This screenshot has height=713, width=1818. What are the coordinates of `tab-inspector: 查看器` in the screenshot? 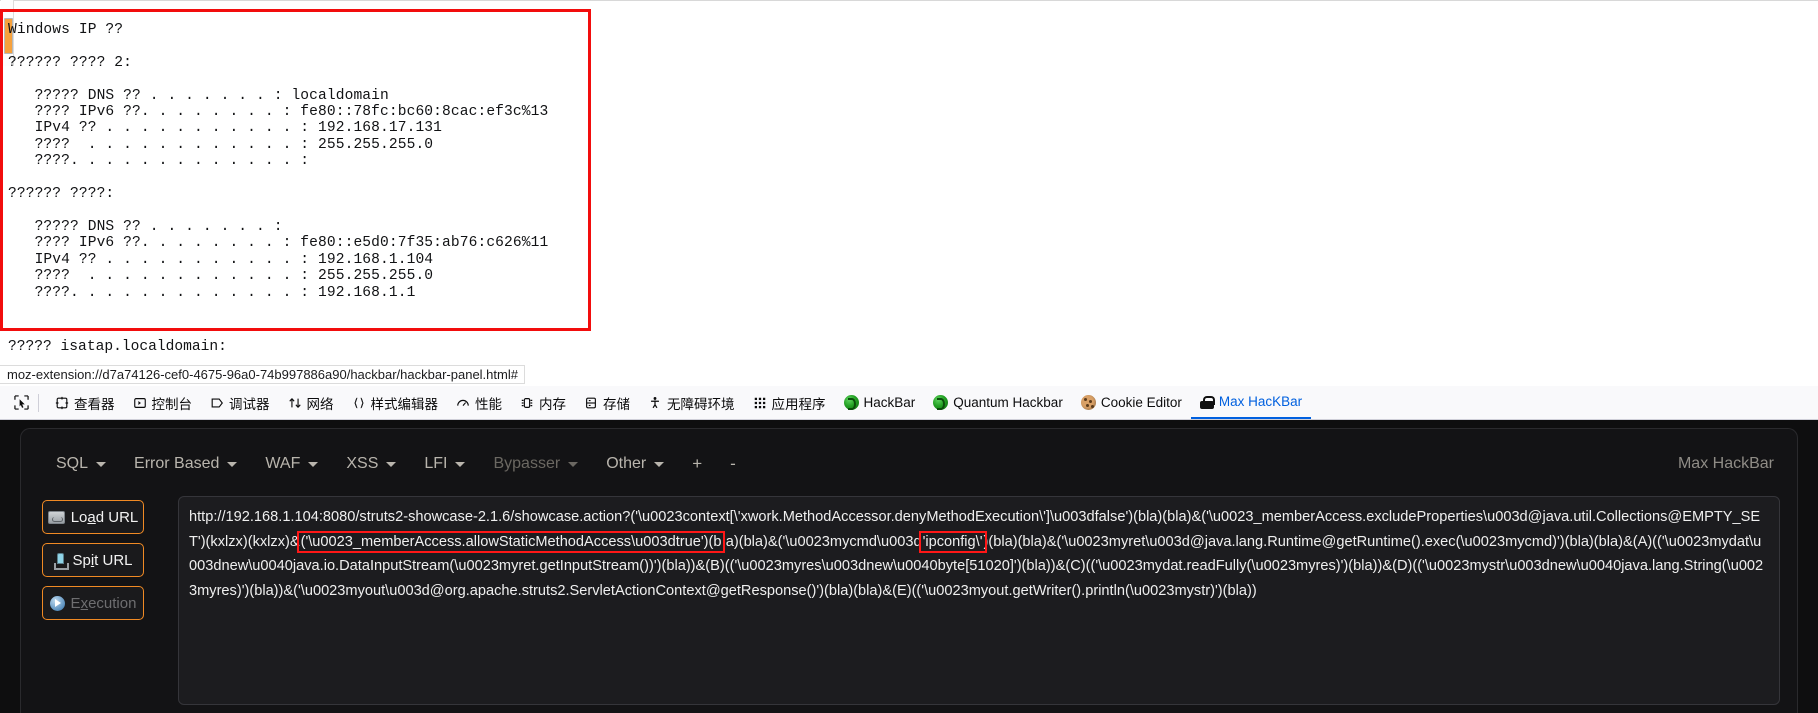 It's located at (85, 402).